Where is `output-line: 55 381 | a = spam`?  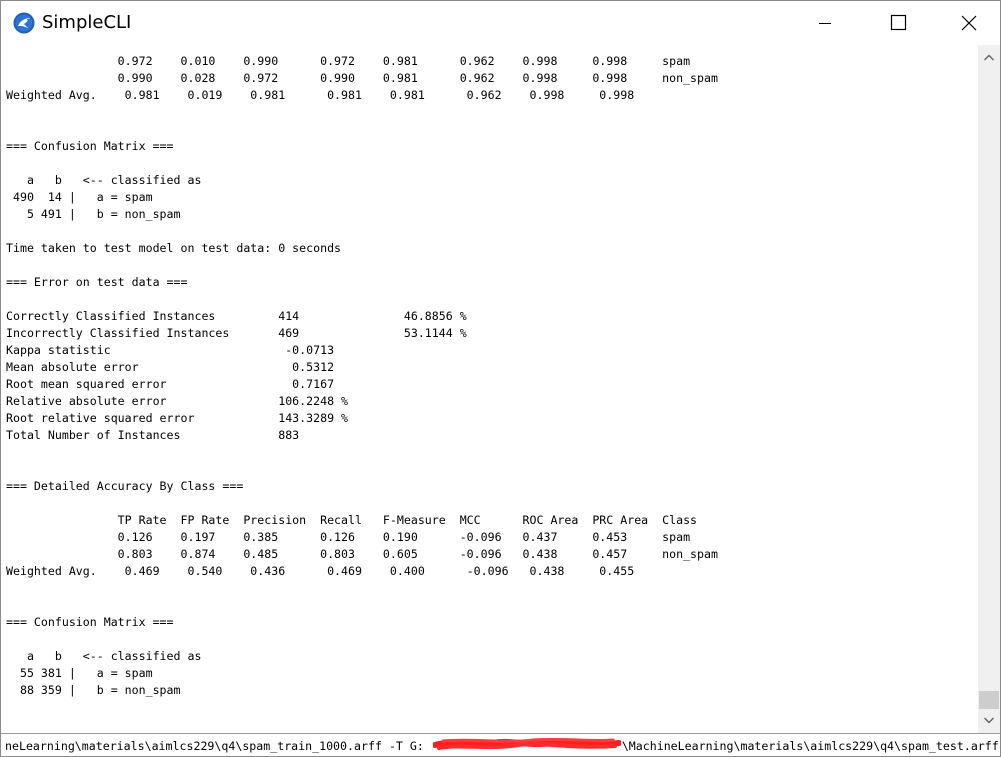 output-line: 55 381 | a = spam is located at coordinates (79, 673).